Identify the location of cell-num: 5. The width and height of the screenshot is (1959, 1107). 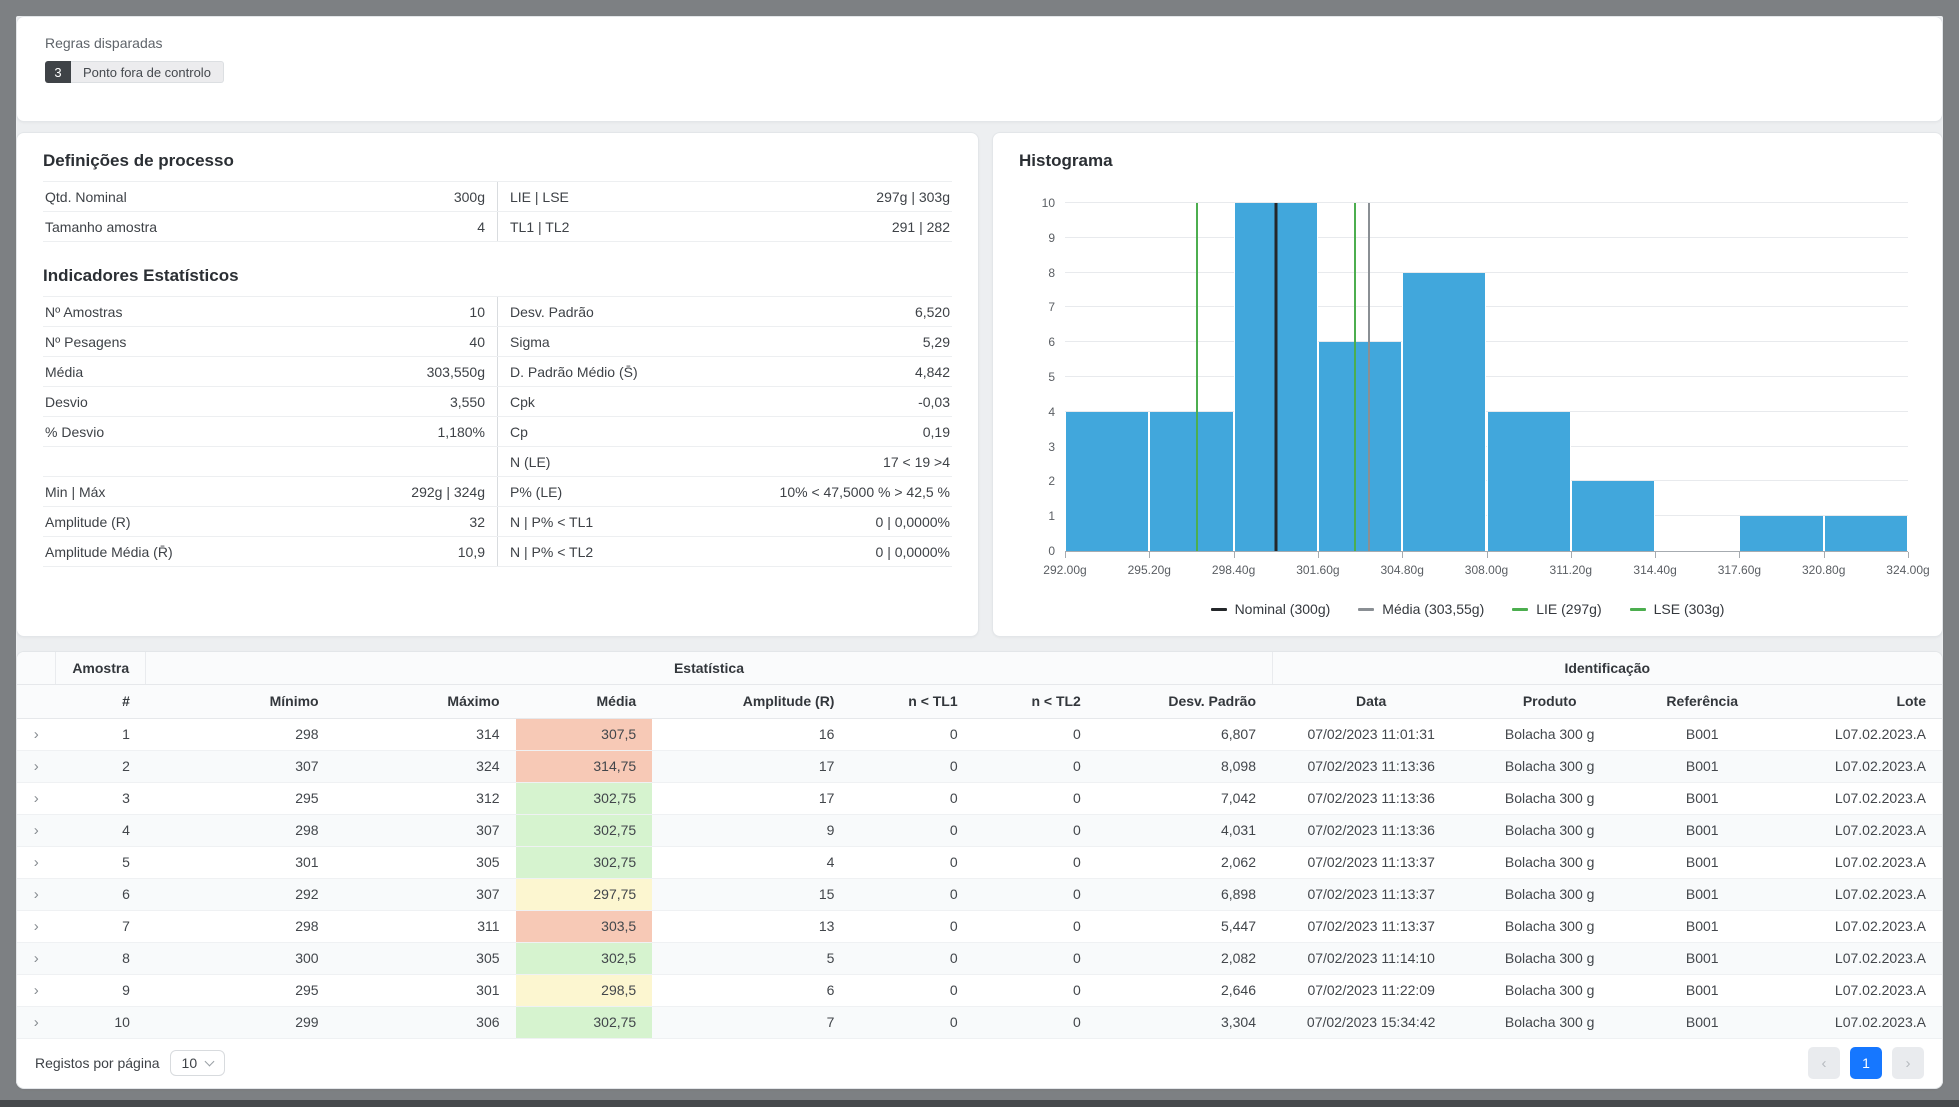
(100, 862).